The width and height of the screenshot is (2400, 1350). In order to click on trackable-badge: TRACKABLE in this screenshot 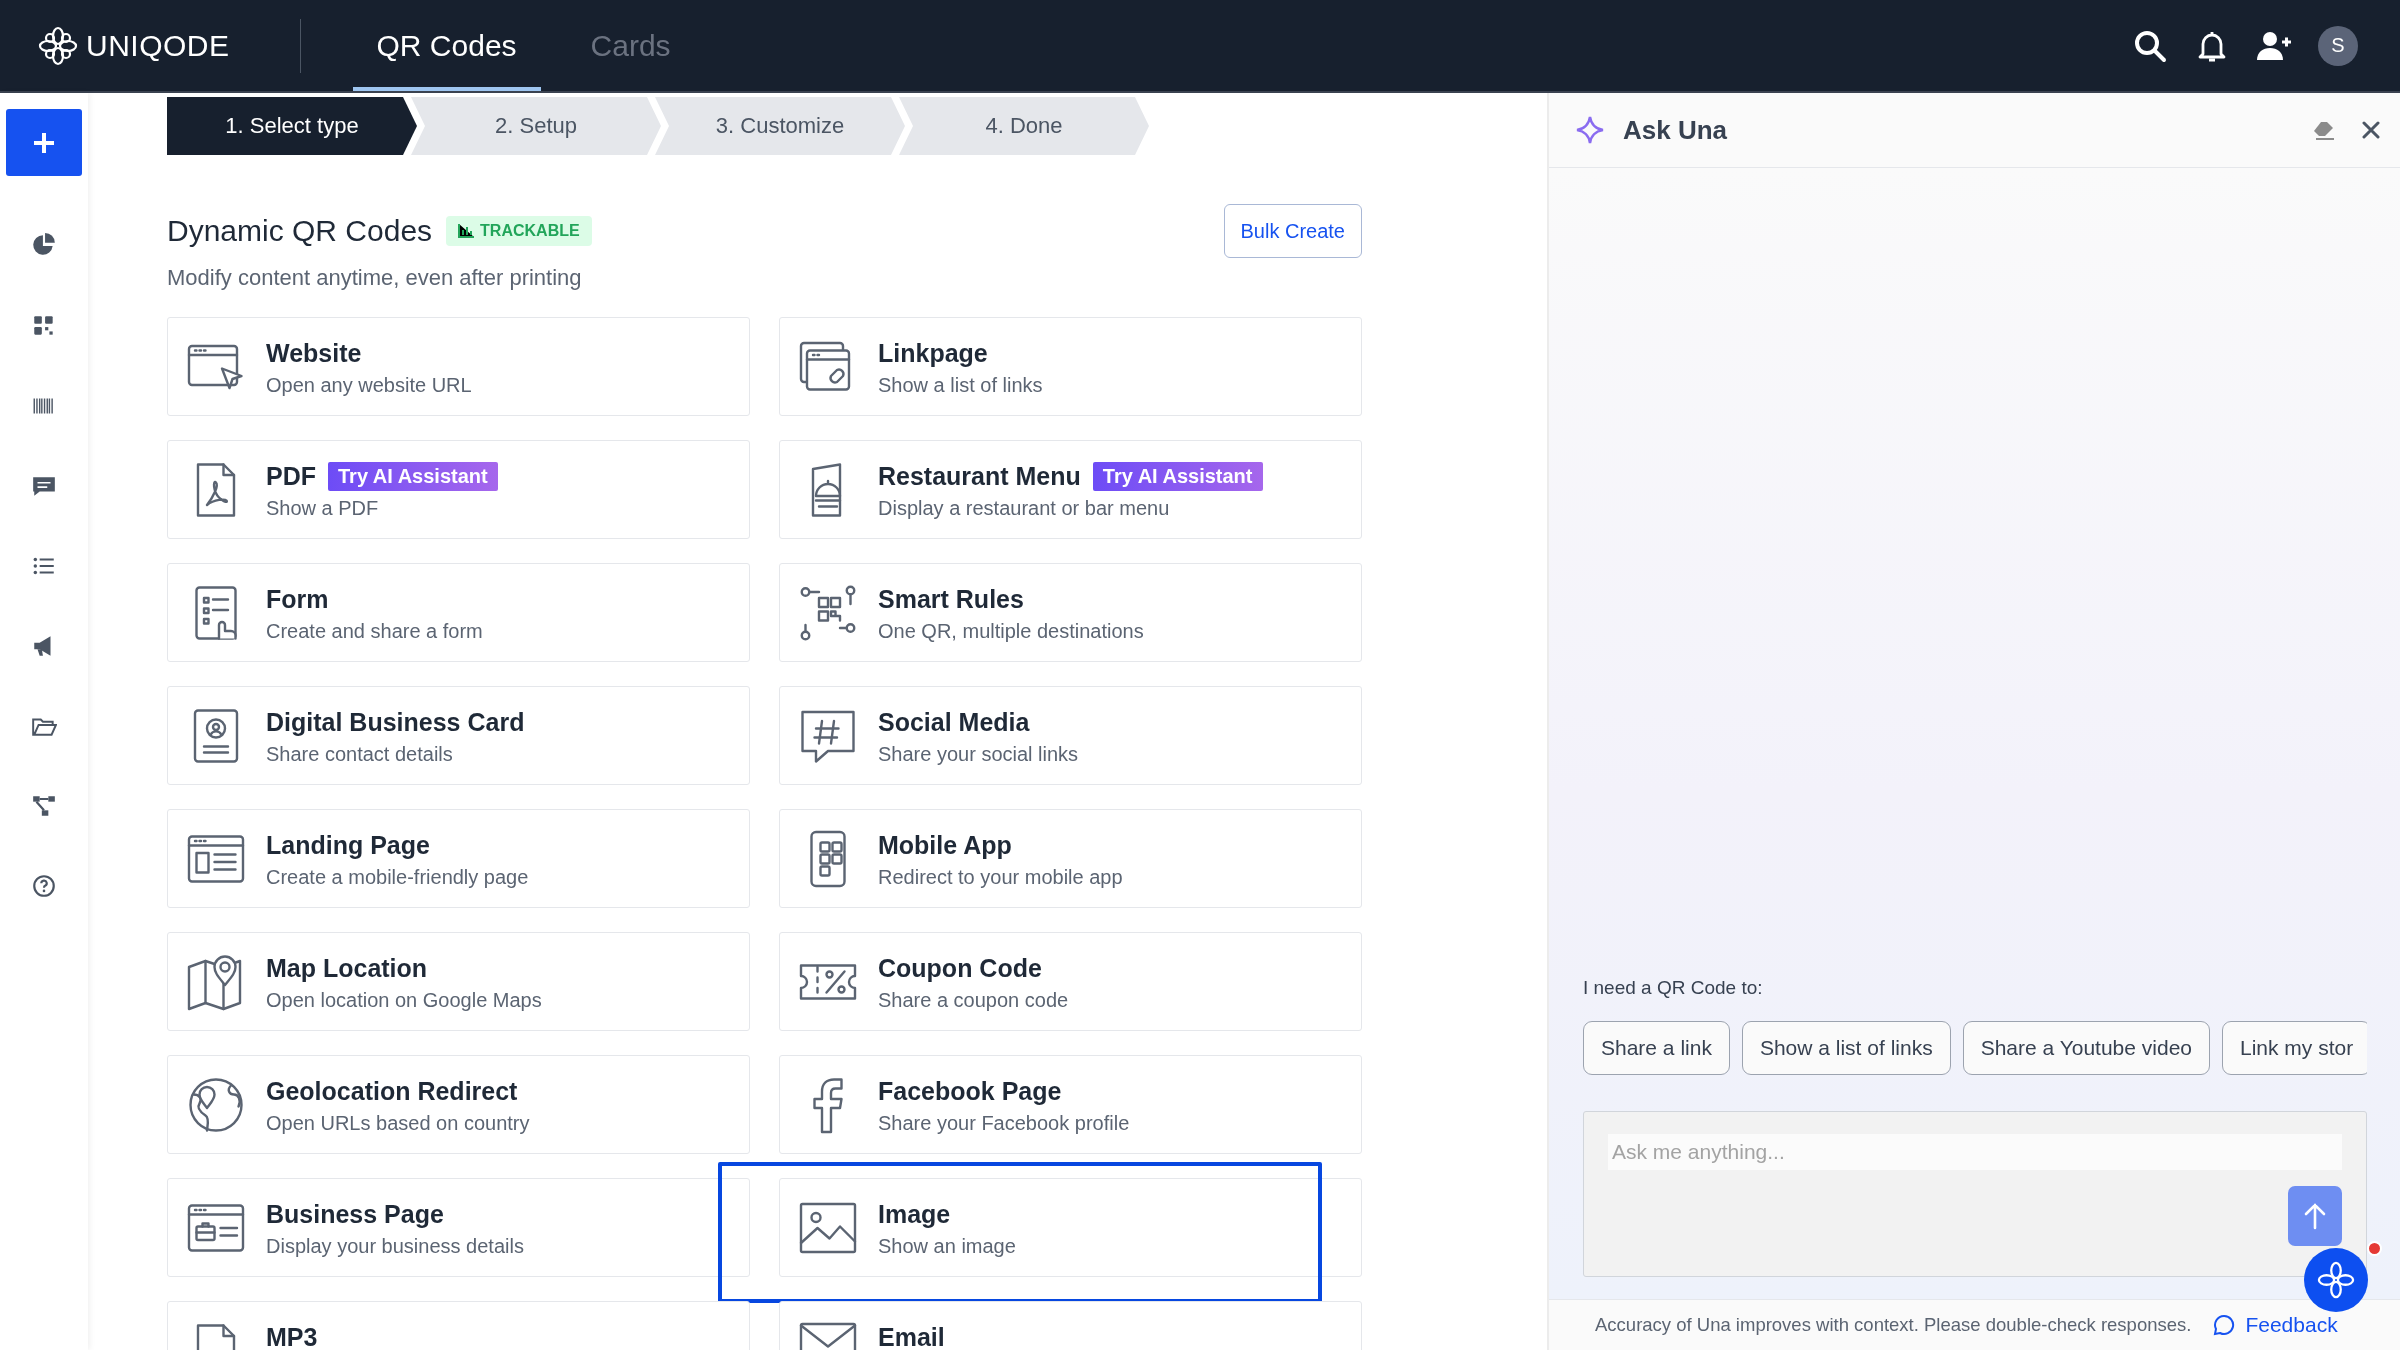, I will do `click(519, 231)`.